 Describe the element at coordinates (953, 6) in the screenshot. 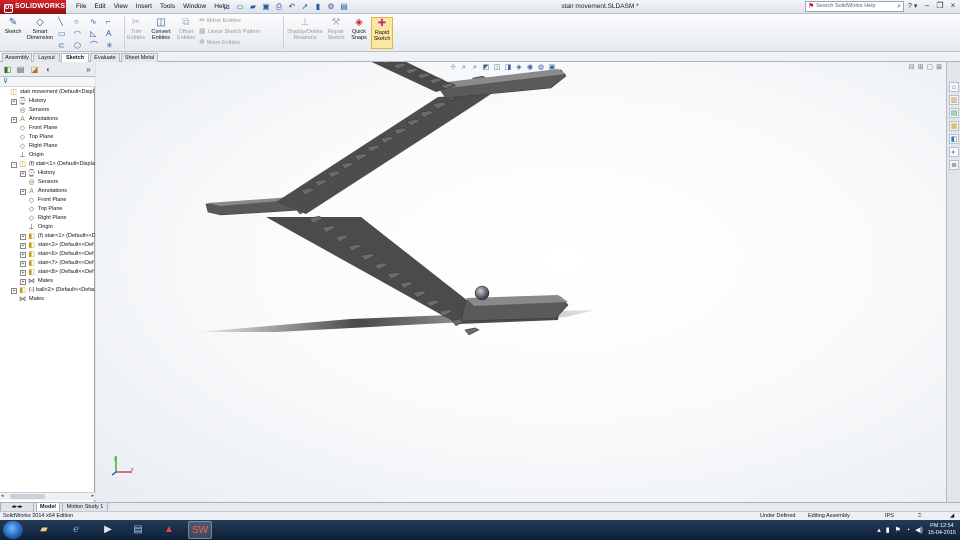

I see `close-icon: ×` at that location.